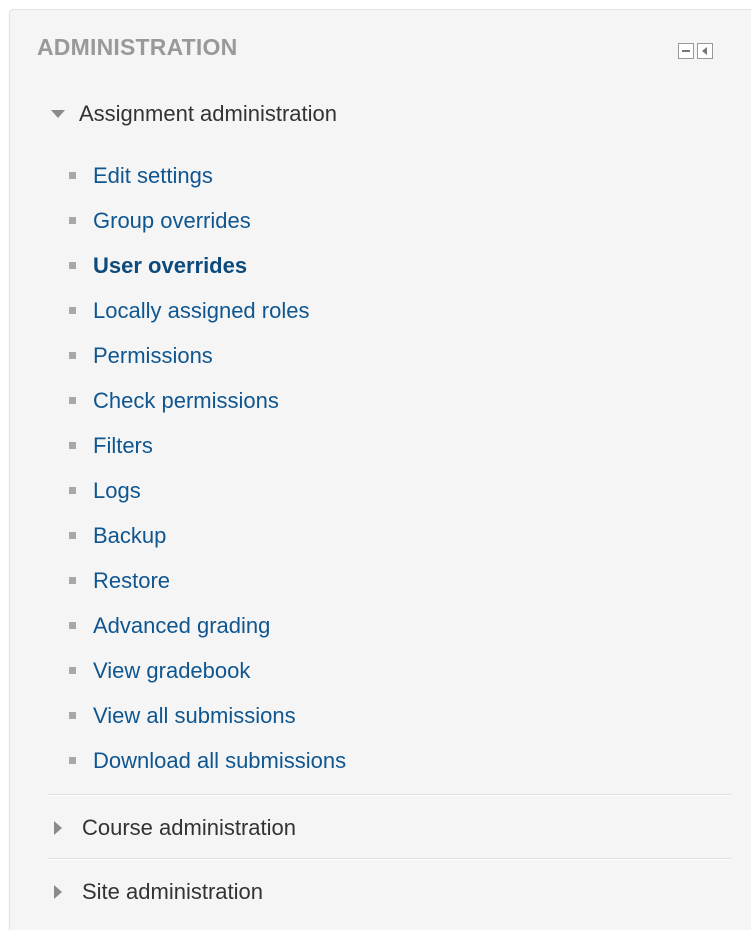 The height and width of the screenshot is (930, 751). I want to click on link-edit-settings: Edit settings, so click(153, 176).